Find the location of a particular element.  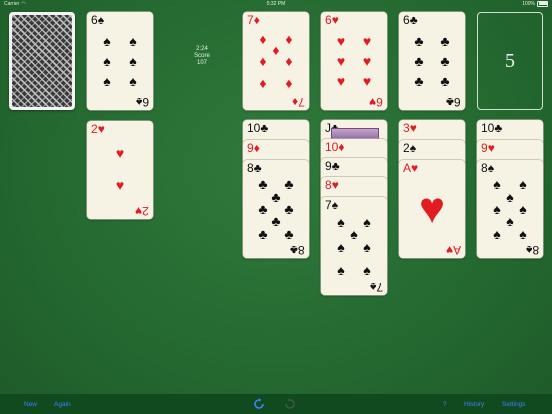

card-corner: 9♥ is located at coordinates (488, 148).